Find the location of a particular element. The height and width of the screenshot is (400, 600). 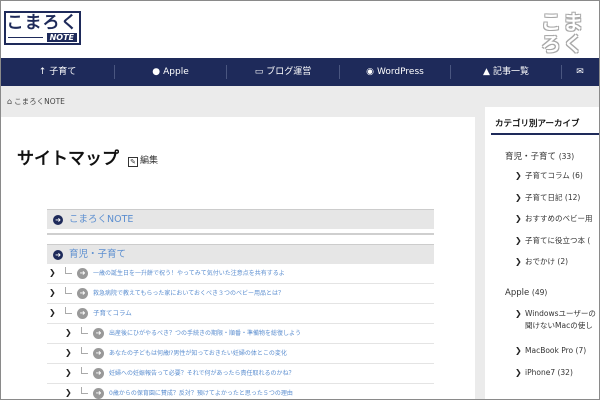

breadcrumb-home-link: こまろくNOTE is located at coordinates (39, 101).